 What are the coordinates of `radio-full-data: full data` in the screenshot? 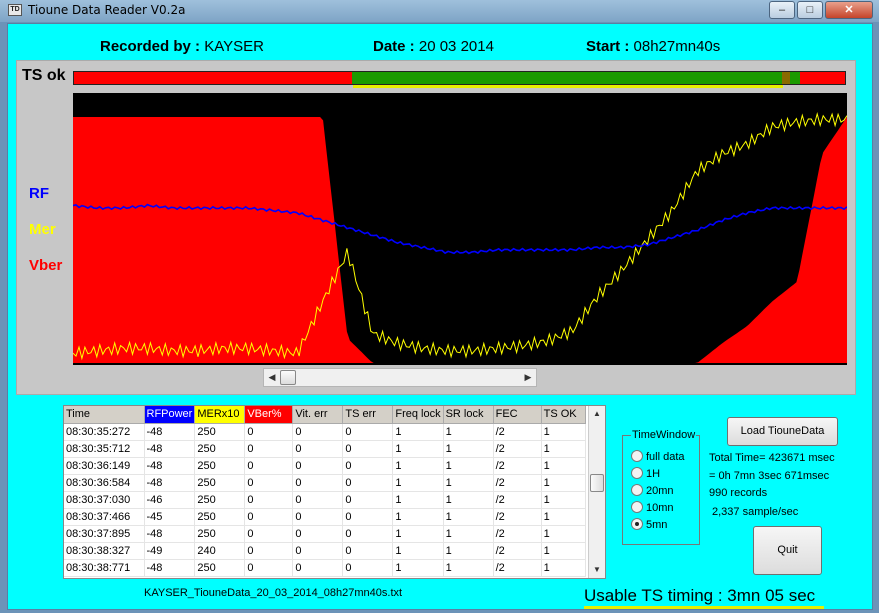 It's located at (658, 456).